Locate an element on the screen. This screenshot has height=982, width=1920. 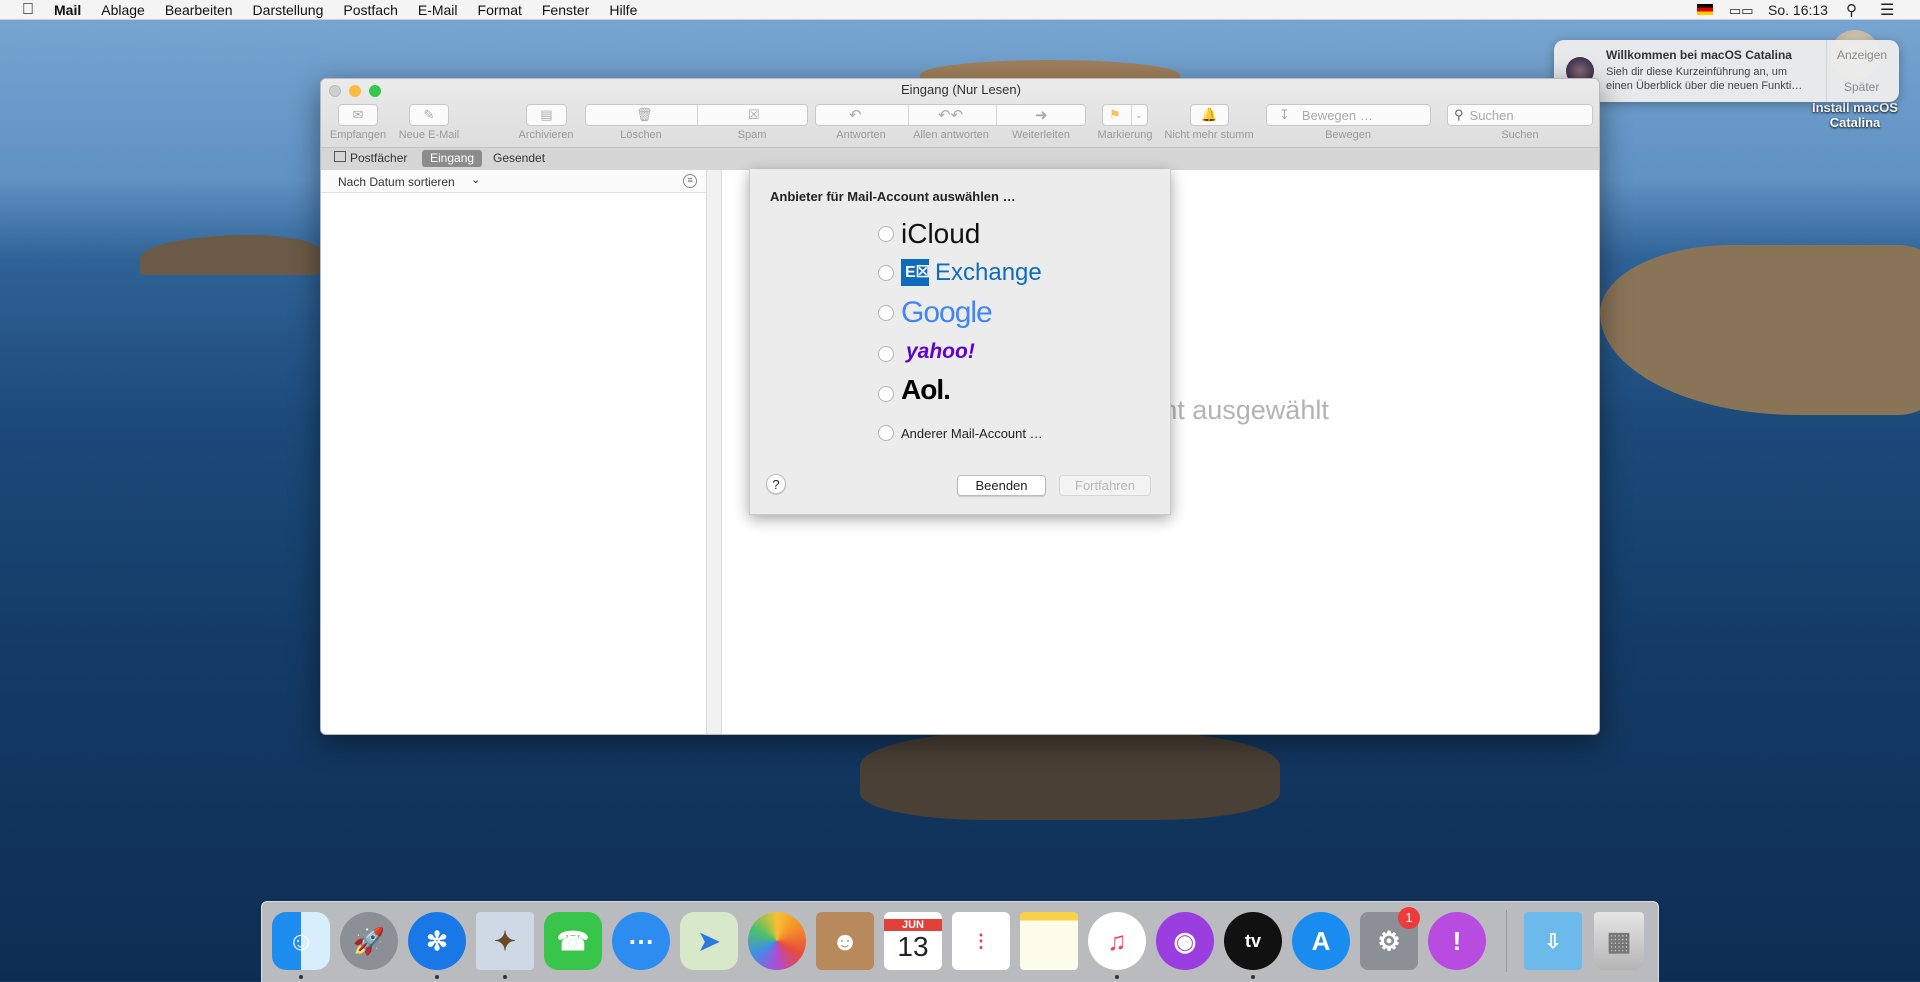
radio-google is located at coordinates (886, 313).